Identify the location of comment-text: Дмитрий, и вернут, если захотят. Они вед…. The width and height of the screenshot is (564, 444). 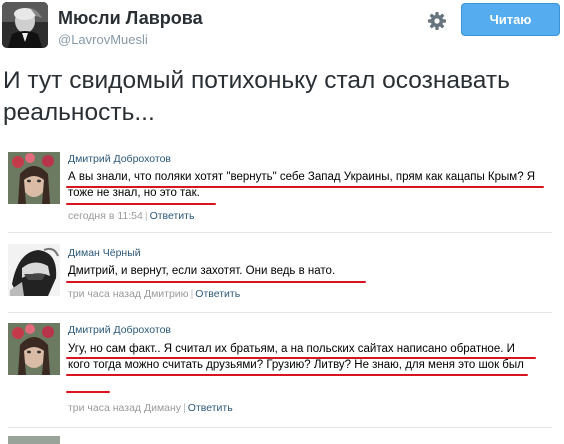
(202, 271).